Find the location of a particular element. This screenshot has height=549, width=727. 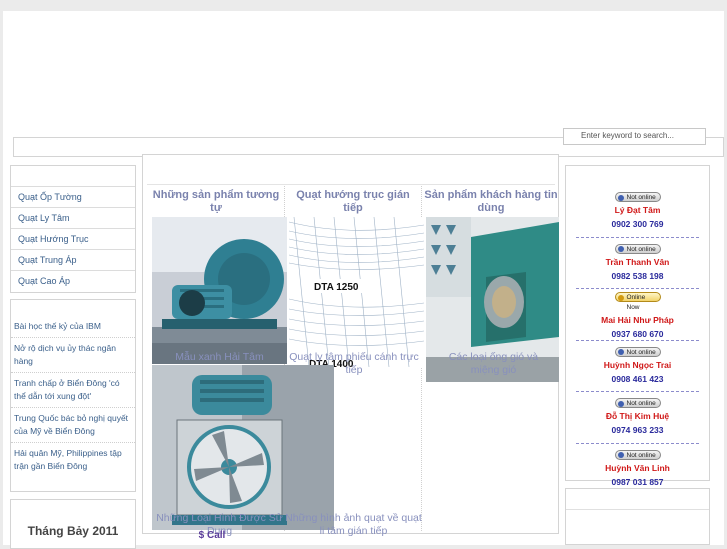

support-name: Huỳnh Văn Linh is located at coordinates (637, 467).